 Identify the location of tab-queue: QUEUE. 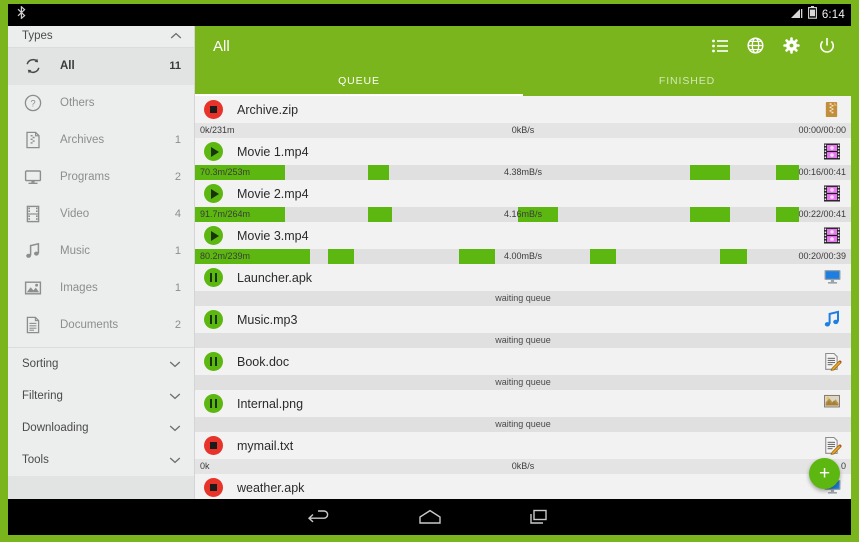
(359, 85).